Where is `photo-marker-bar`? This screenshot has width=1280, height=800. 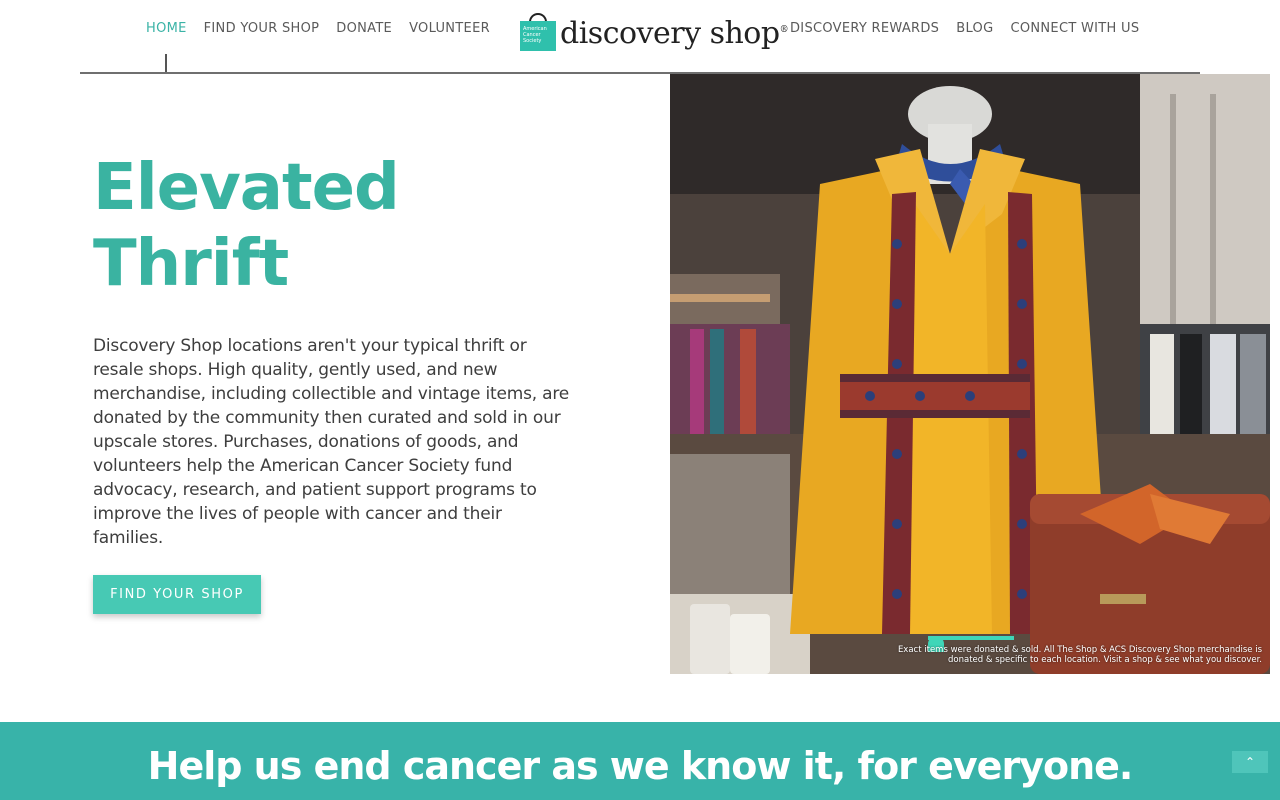
photo-marker-bar is located at coordinates (971, 638).